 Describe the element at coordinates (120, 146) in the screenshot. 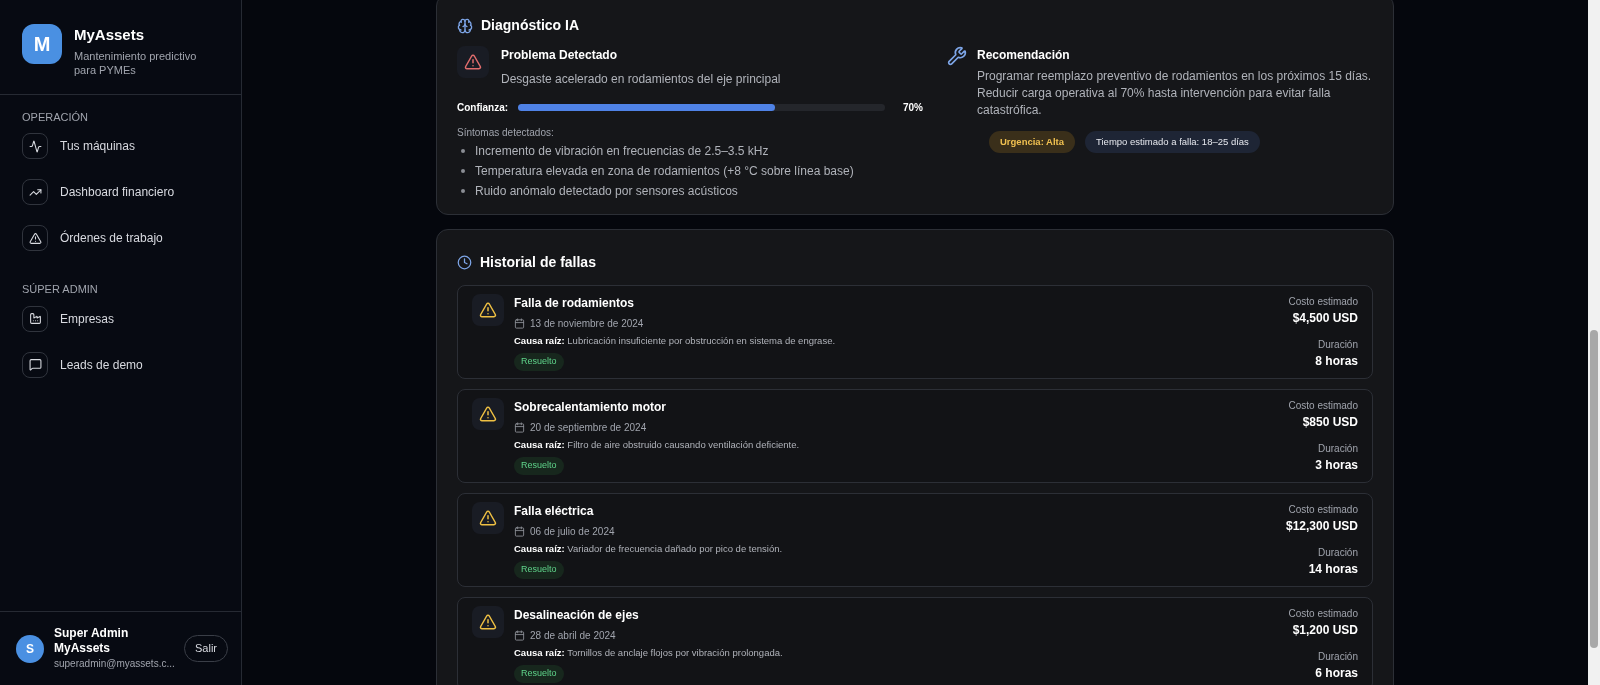

I see `nav-item: Tus máquinas` at that location.